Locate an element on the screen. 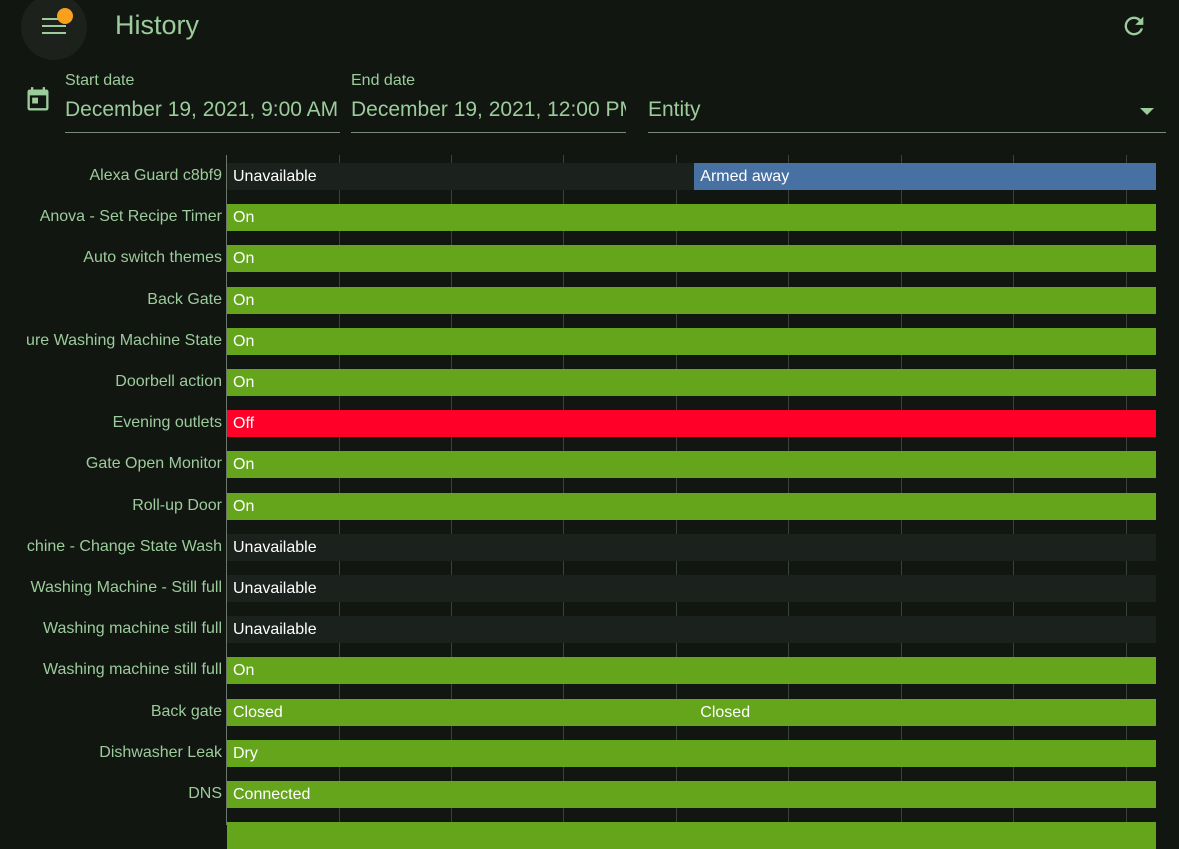 This screenshot has height=849, width=1179. state-segment: Dry is located at coordinates (691, 753).